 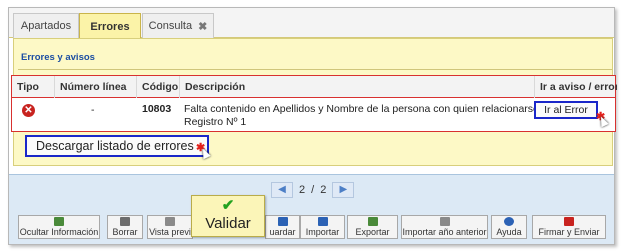 What do you see at coordinates (566, 110) in the screenshot?
I see `ir-al-error-button: Ir al Error` at bounding box center [566, 110].